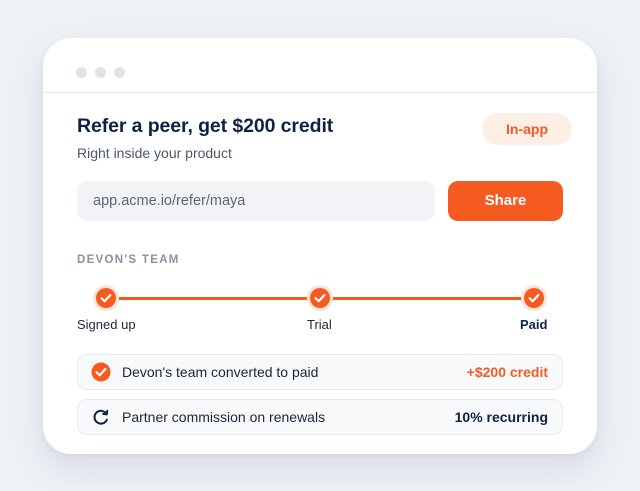 The height and width of the screenshot is (491, 640). I want to click on step-trial-check-icon, so click(320, 298).